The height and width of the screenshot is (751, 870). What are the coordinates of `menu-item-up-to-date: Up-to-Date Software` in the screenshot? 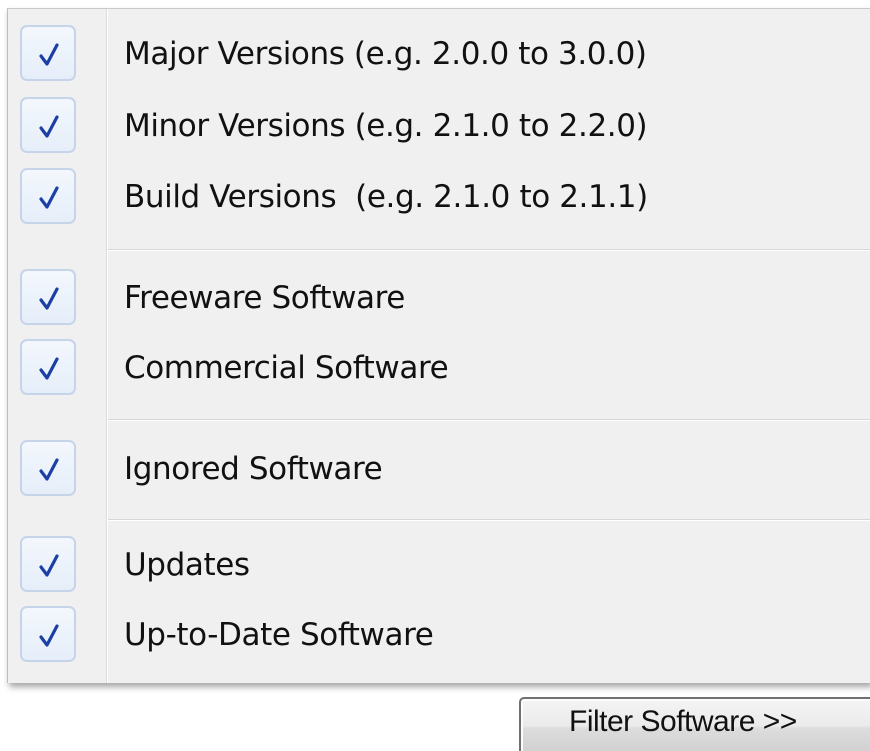 It's located at (439, 635).